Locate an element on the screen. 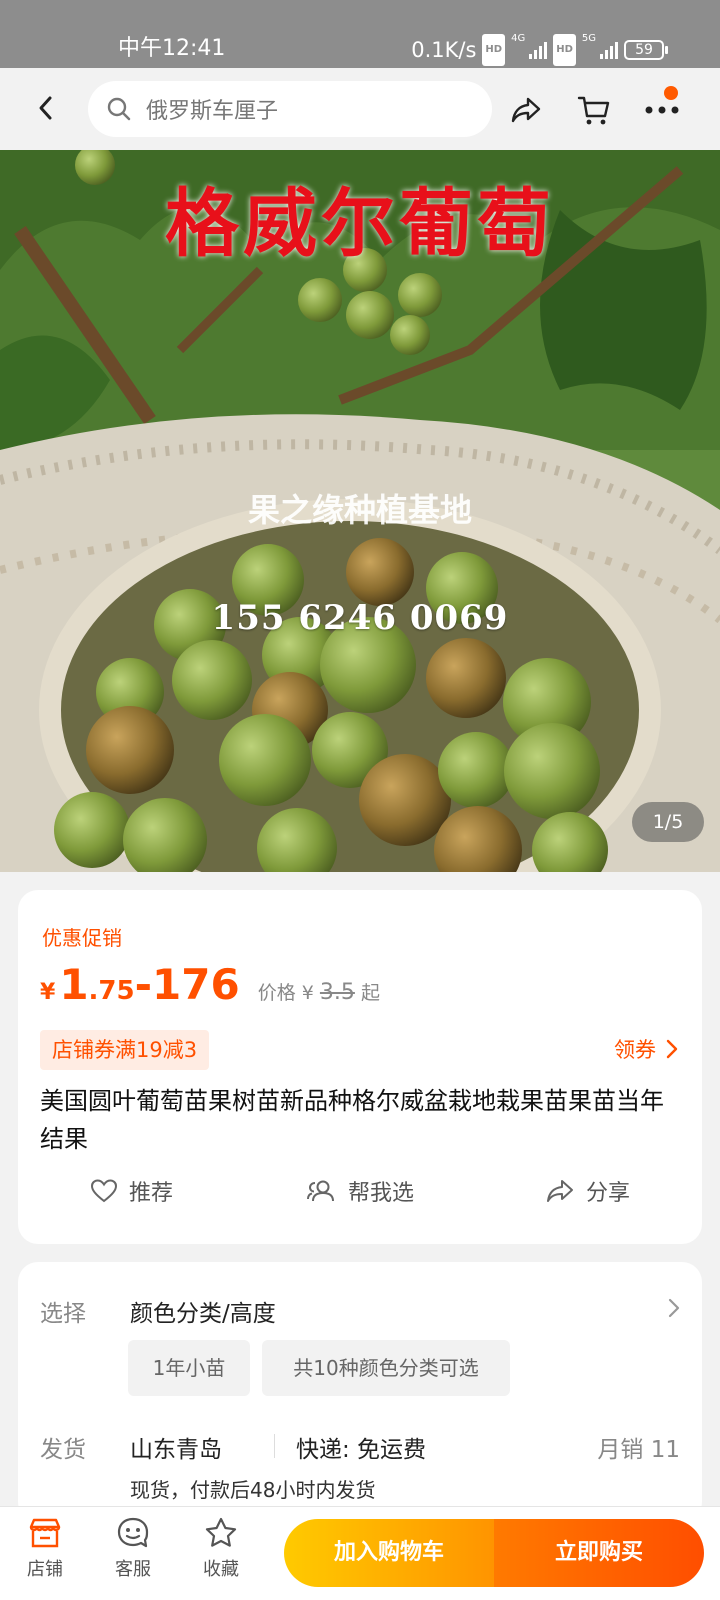  favorite-tab-label: 收藏 is located at coordinates (221, 1569).